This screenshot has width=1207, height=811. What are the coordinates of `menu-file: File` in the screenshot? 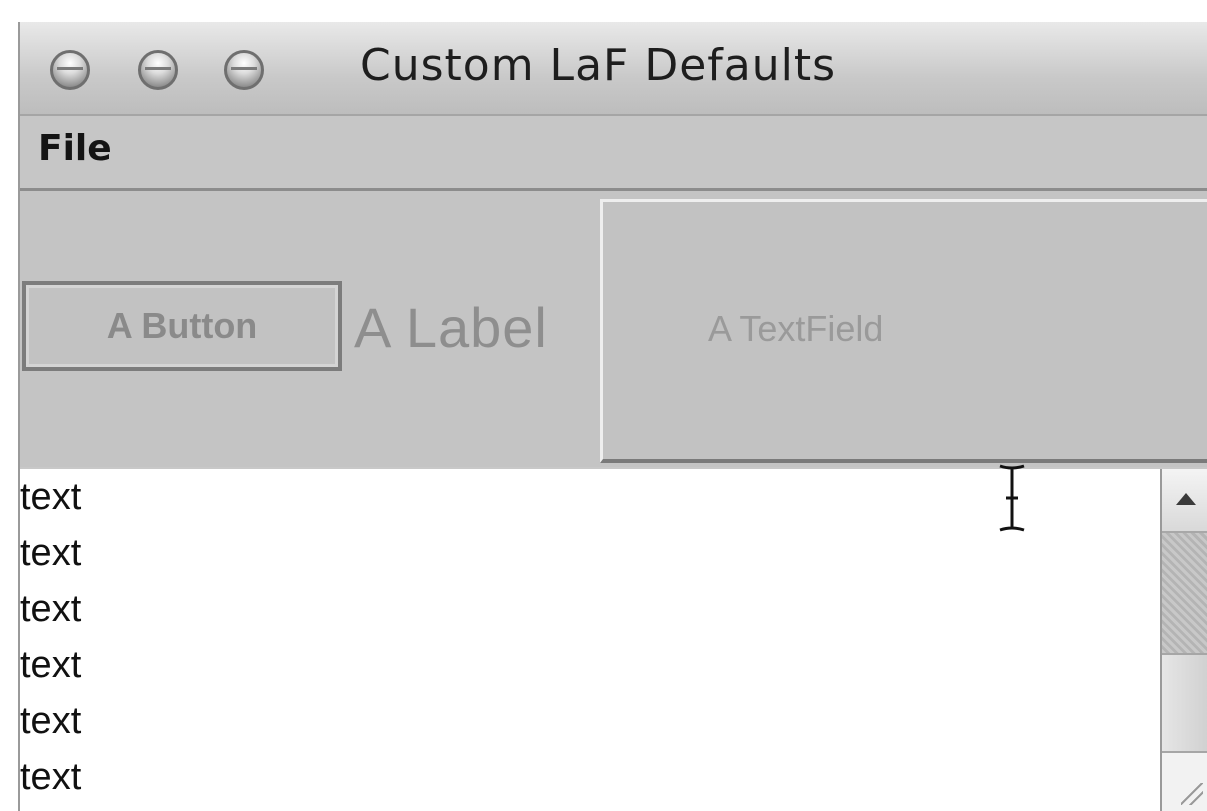 It's located at (75, 148).